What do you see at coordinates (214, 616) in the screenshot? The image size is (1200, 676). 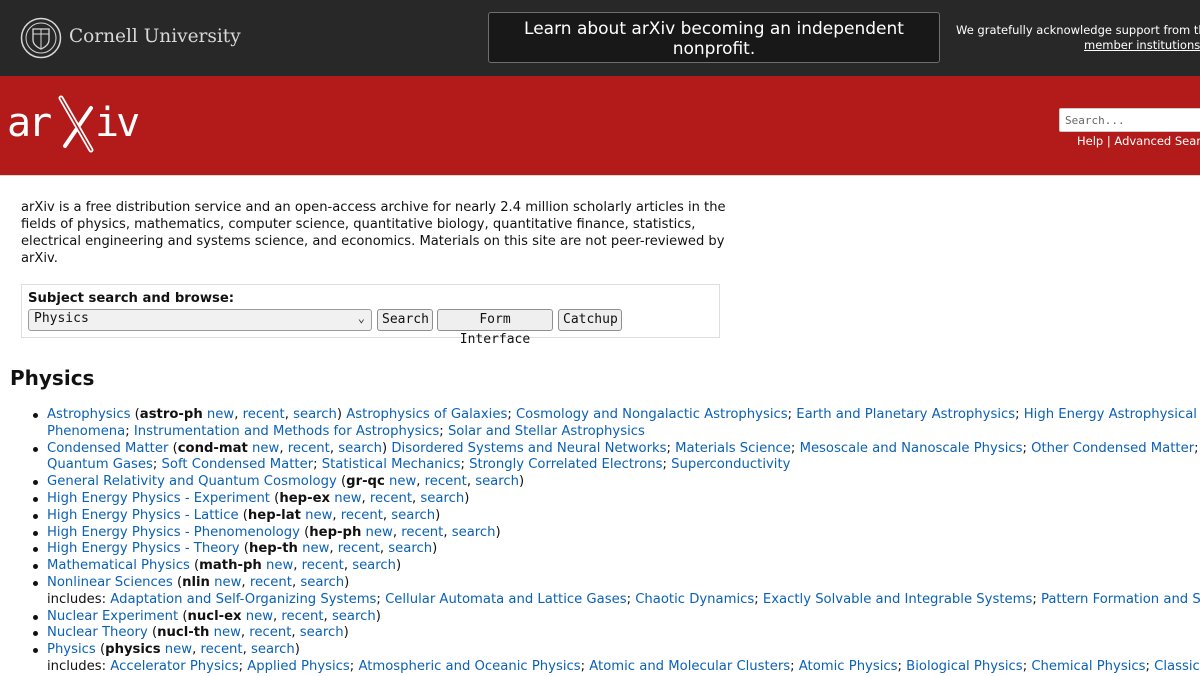 I see `archive-code: nucl-ex` at bounding box center [214, 616].